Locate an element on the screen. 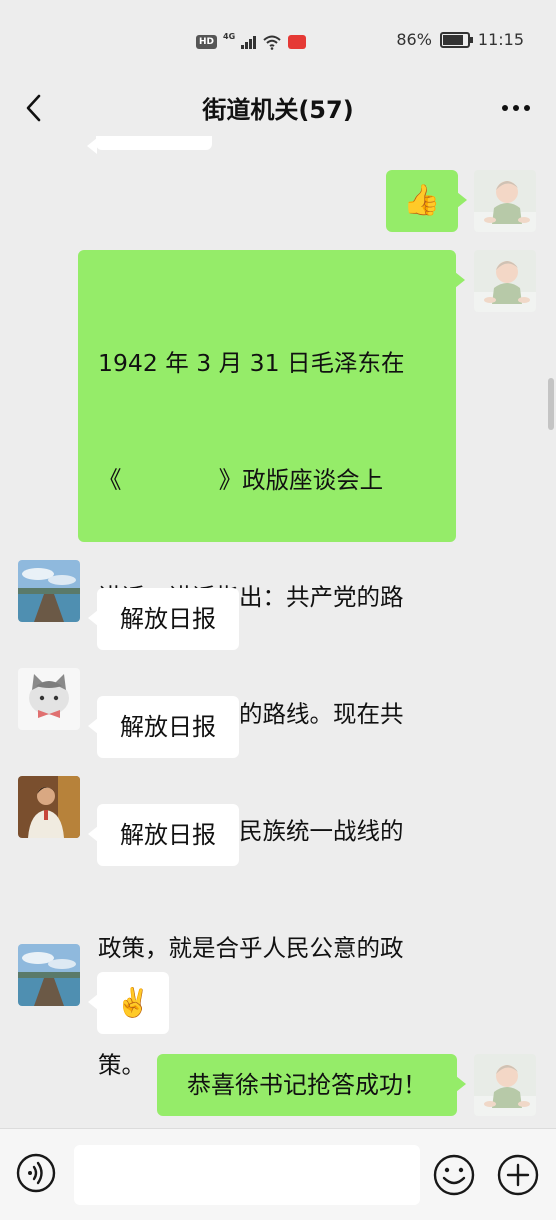  message-bubble-text: 恭喜徐书记抢答成功！ is located at coordinates (311, 1085).